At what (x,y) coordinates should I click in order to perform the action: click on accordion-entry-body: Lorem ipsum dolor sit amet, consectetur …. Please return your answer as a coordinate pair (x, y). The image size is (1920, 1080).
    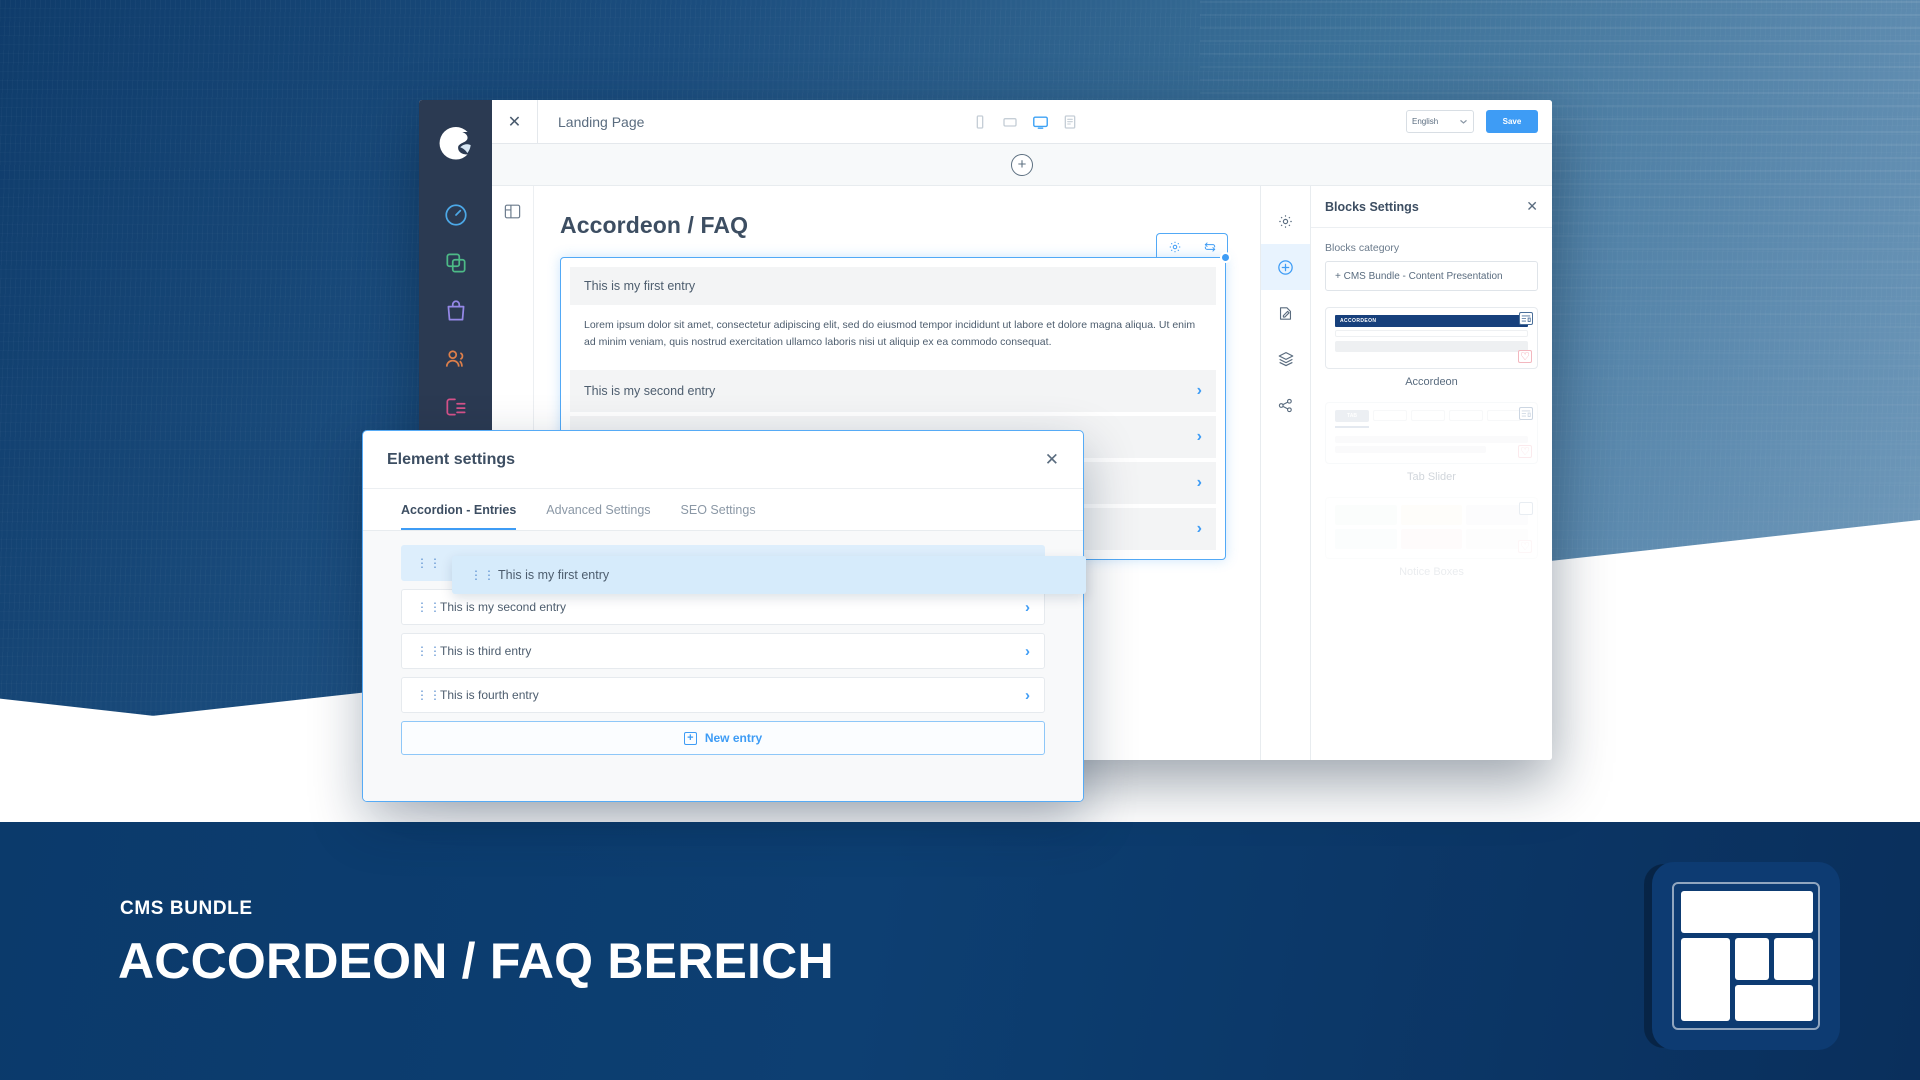
    Looking at the image, I should click on (893, 335).